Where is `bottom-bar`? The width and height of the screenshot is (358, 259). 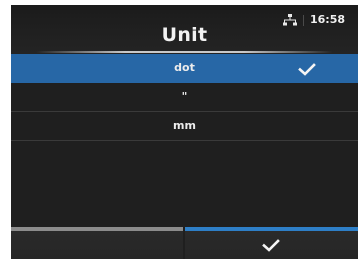 bottom-bar is located at coordinates (184, 243).